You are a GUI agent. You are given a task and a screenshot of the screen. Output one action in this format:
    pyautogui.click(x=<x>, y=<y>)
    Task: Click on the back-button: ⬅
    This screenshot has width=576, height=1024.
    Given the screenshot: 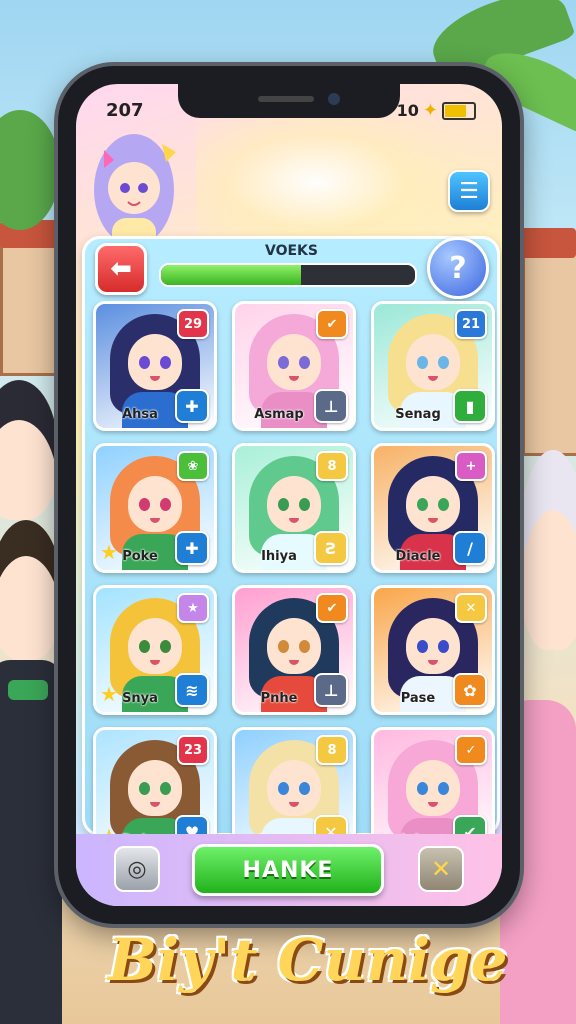 What is the action you would take?
    pyautogui.click(x=121, y=269)
    